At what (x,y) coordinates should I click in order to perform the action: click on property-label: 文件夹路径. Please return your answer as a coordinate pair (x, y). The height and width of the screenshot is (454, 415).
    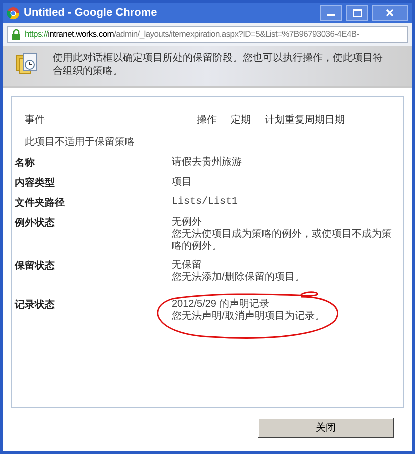
    Looking at the image, I should click on (40, 203).